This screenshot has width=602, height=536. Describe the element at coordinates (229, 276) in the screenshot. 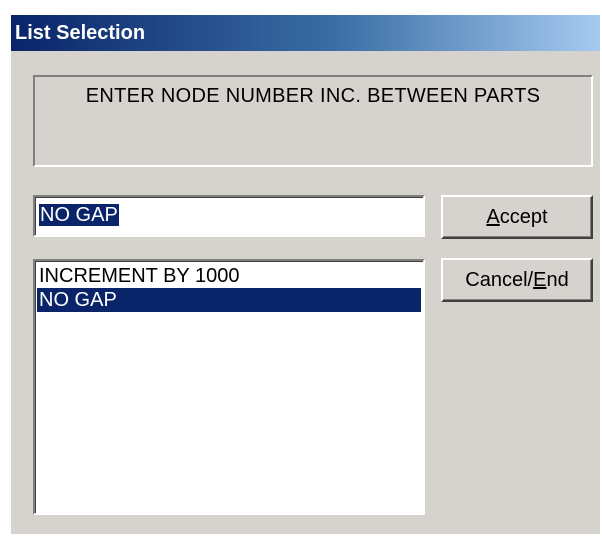

I see `list-item: INCREMENT BY 1000` at that location.